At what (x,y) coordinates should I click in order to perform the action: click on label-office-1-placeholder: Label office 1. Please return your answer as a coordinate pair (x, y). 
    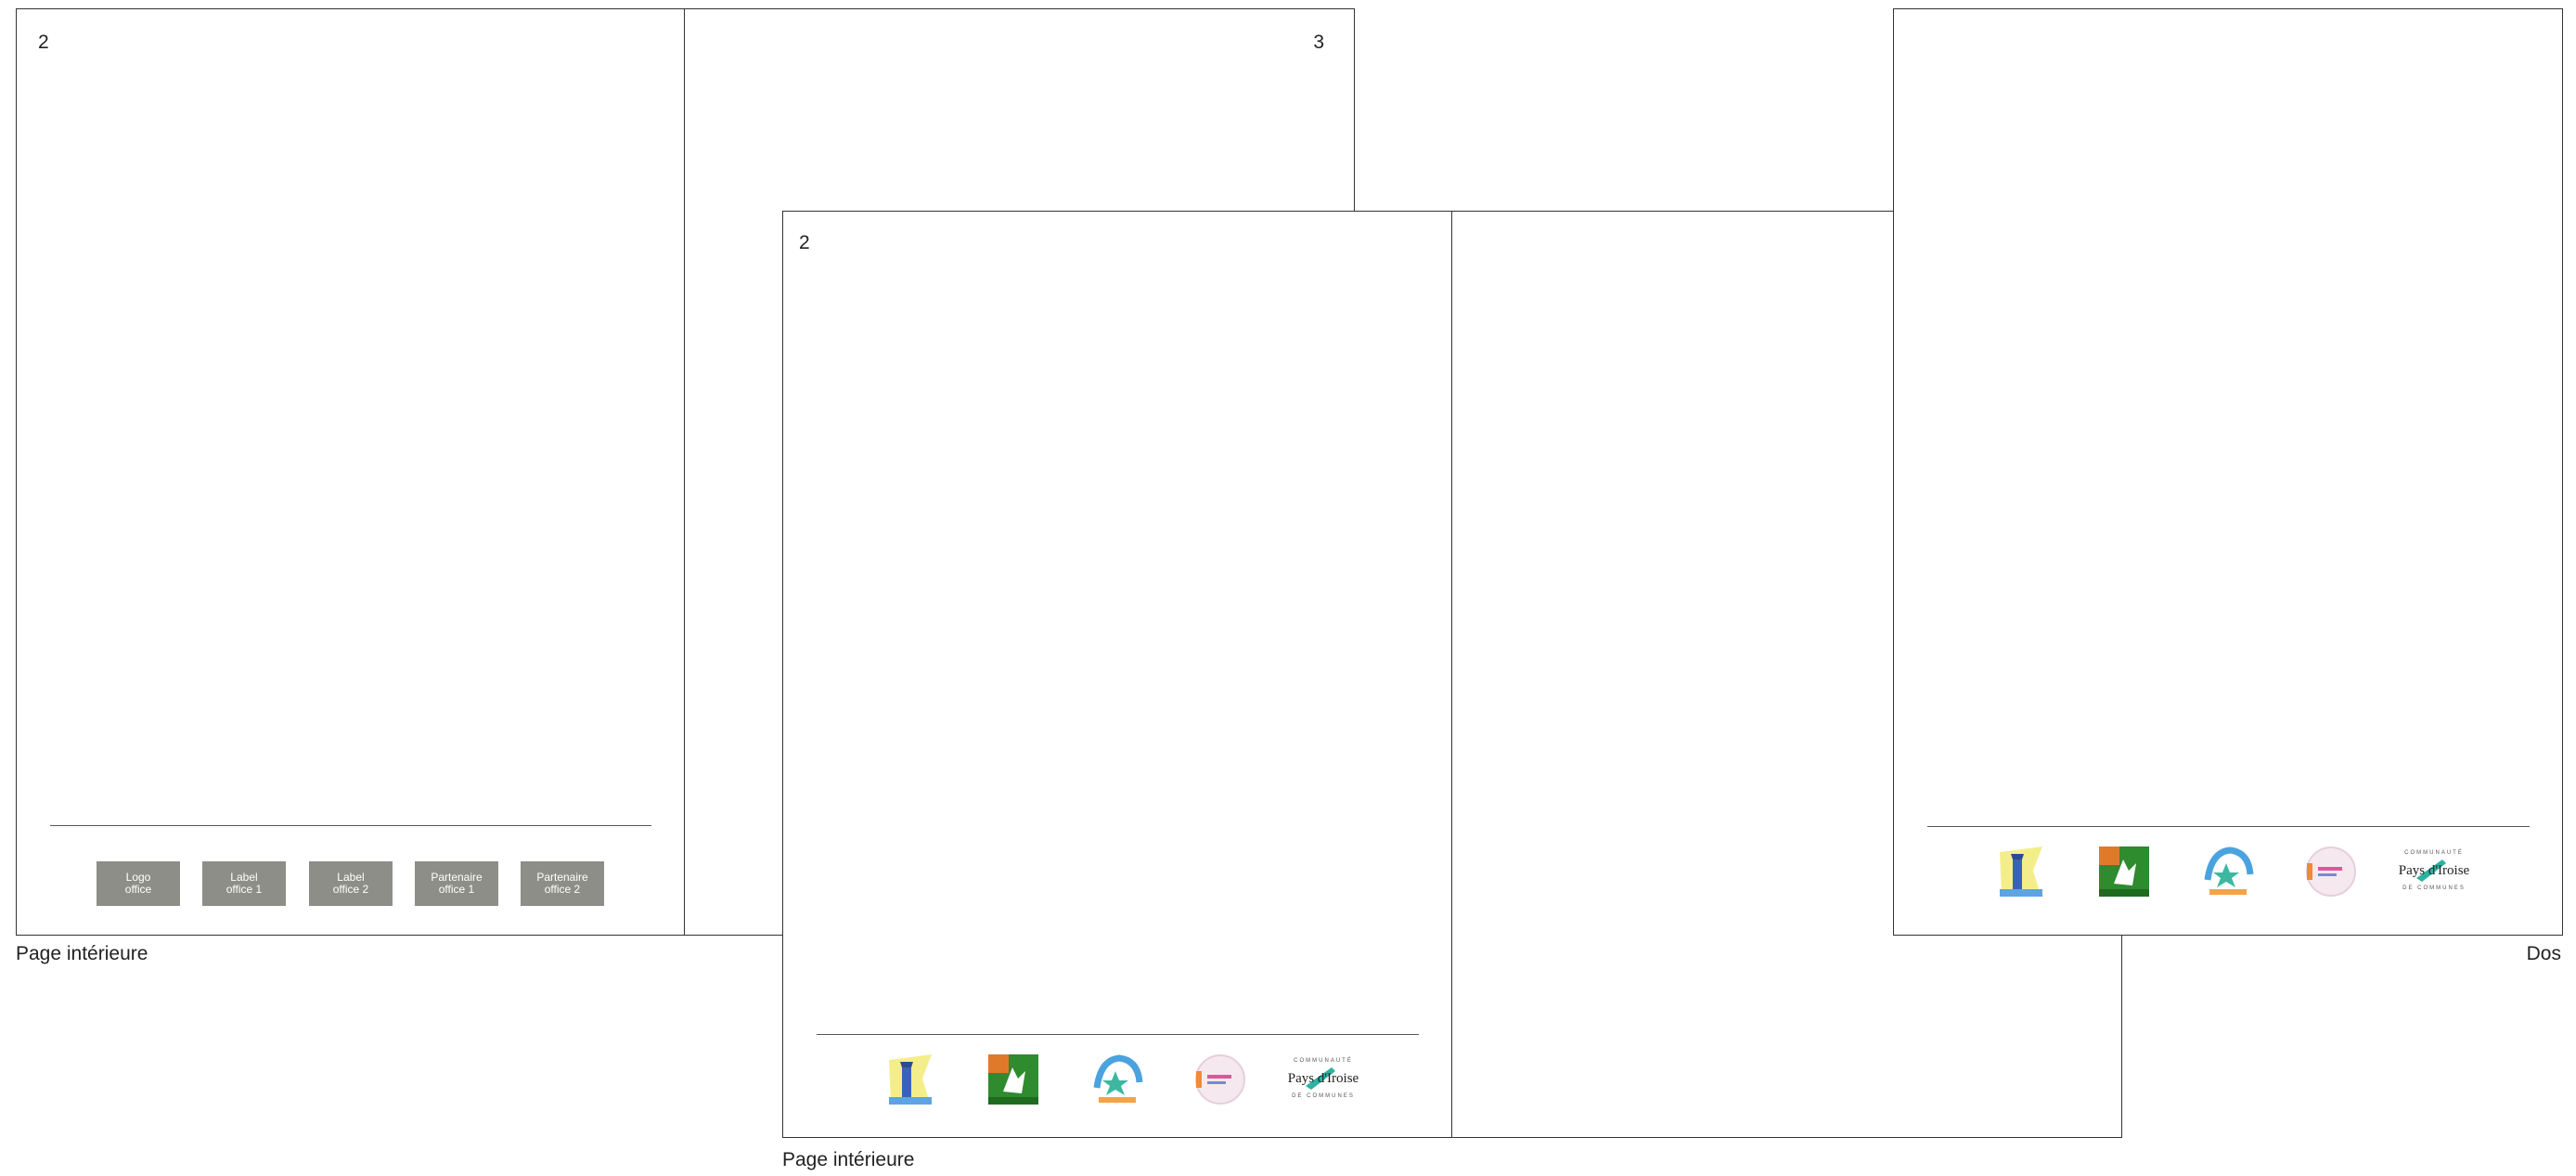
    Looking at the image, I should click on (244, 883).